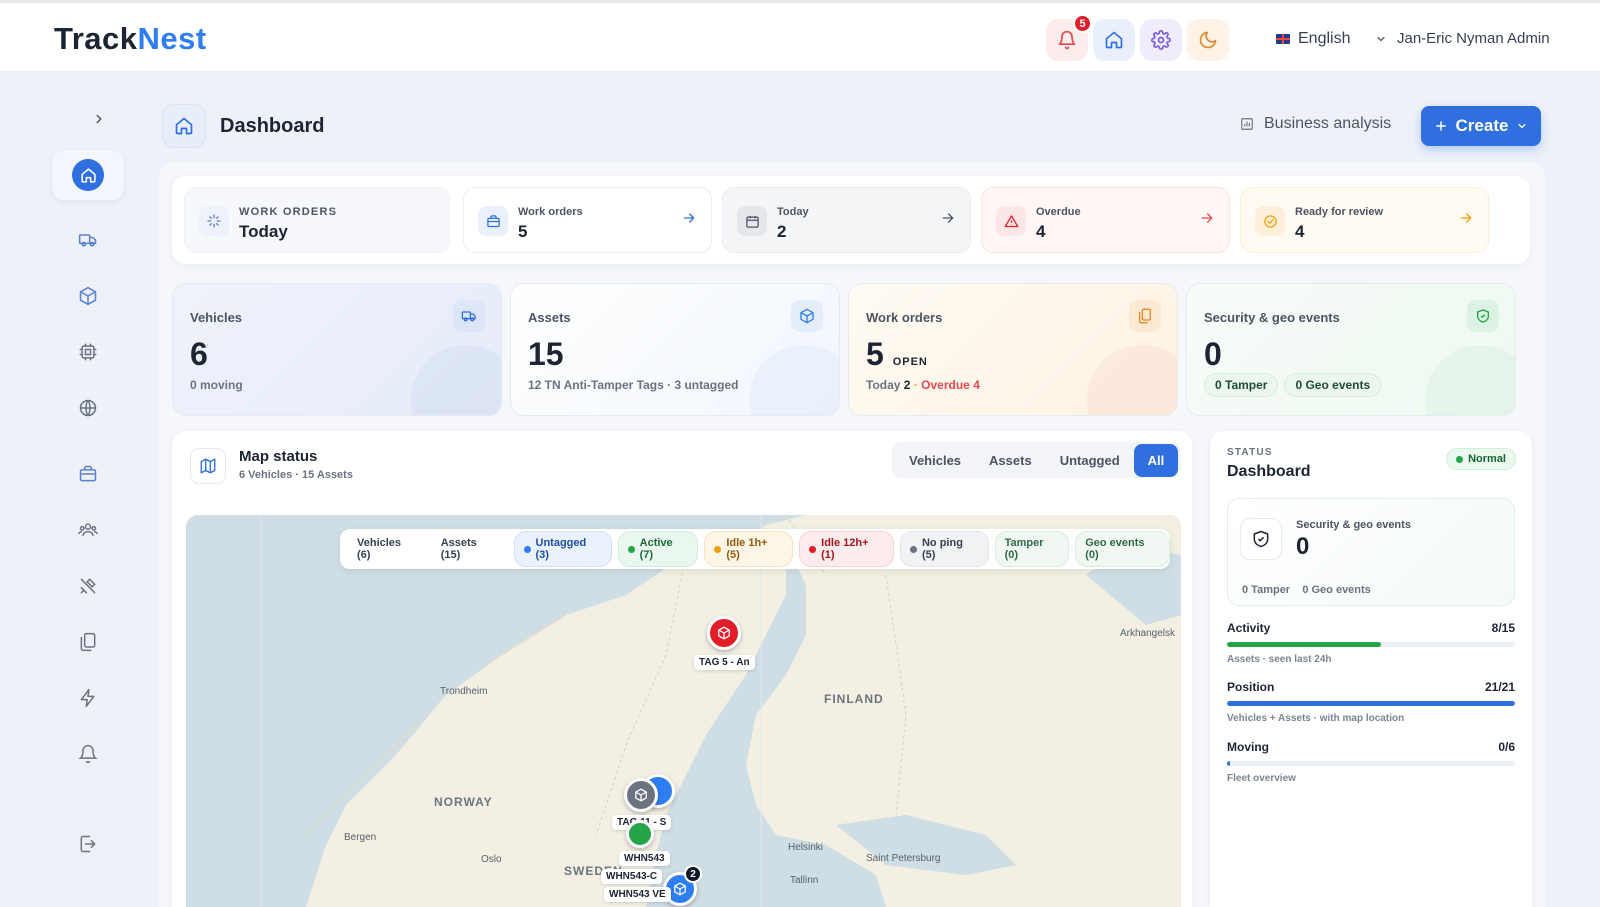 This screenshot has width=1600, height=907. What do you see at coordinates (1473, 38) in the screenshot?
I see `user-name: Jan-Eric Nyman Admin` at bounding box center [1473, 38].